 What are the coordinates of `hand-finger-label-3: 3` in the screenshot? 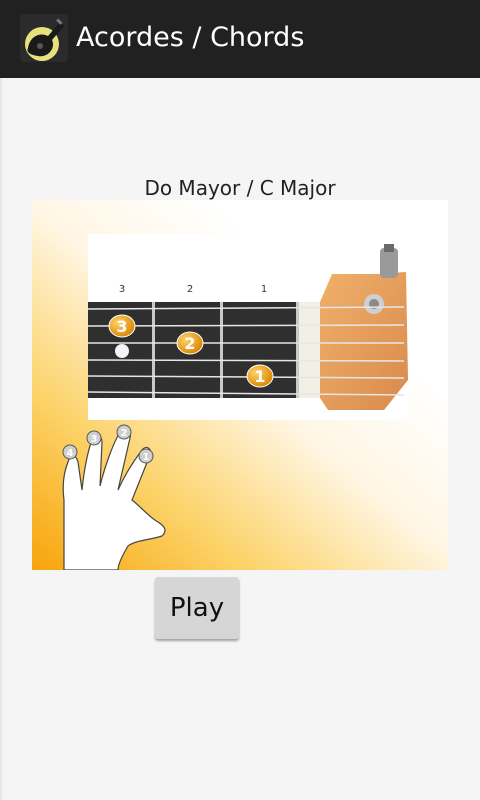 It's located at (94, 439).